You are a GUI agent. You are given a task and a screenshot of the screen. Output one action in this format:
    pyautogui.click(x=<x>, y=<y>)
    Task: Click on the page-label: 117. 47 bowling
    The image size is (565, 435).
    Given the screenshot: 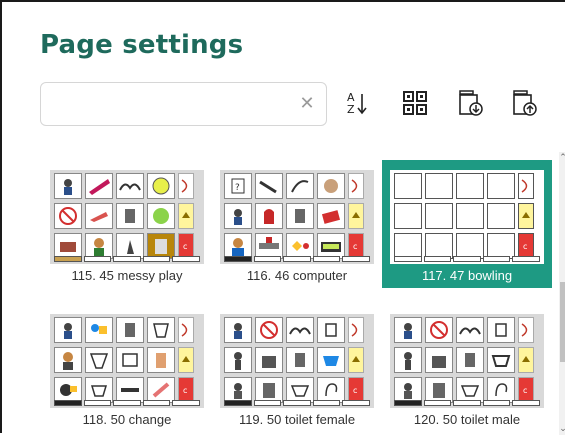 What is the action you would take?
    pyautogui.click(x=467, y=276)
    